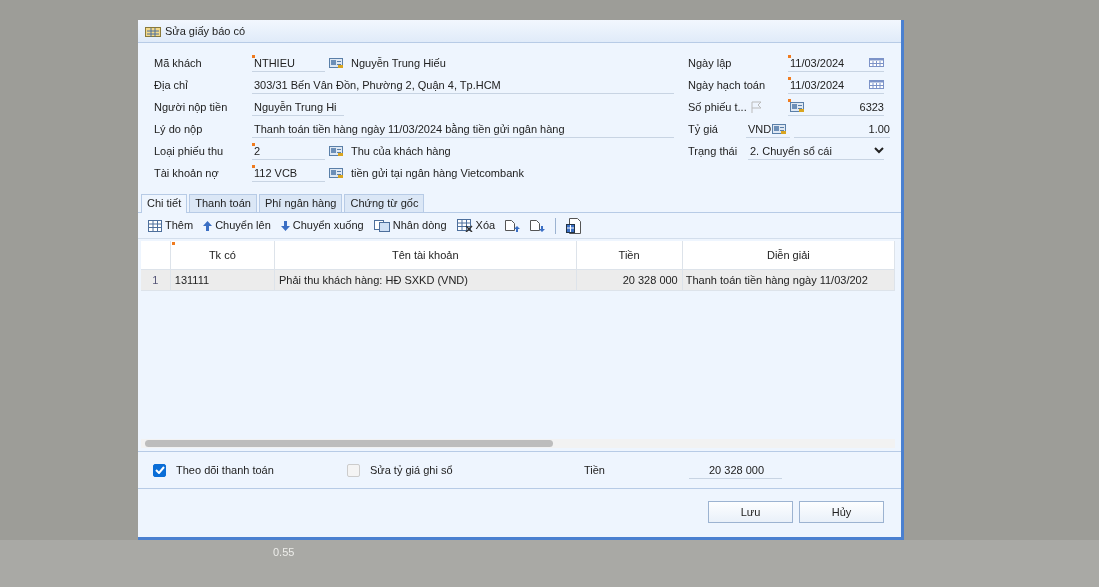  What do you see at coordinates (288, 173) in the screenshot?
I see `input-field: 112 VCB` at bounding box center [288, 173].